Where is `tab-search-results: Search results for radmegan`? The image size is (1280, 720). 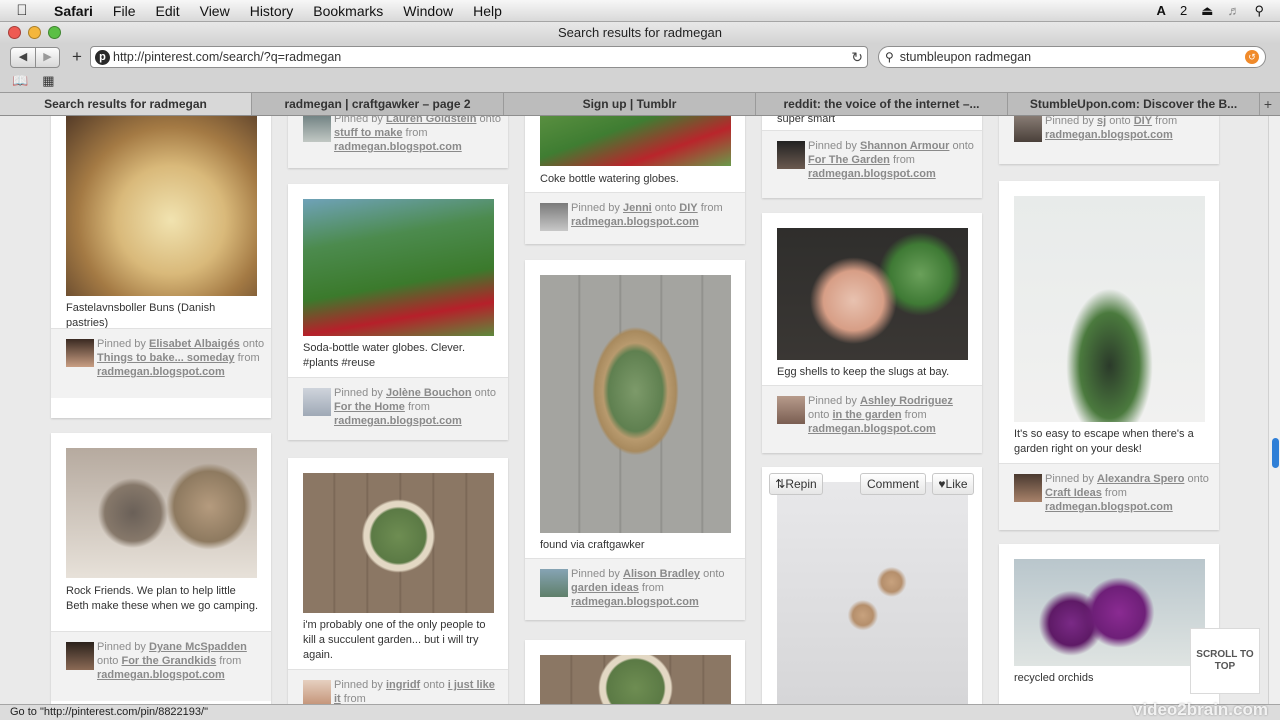 tab-search-results: Search results for radmegan is located at coordinates (126, 104).